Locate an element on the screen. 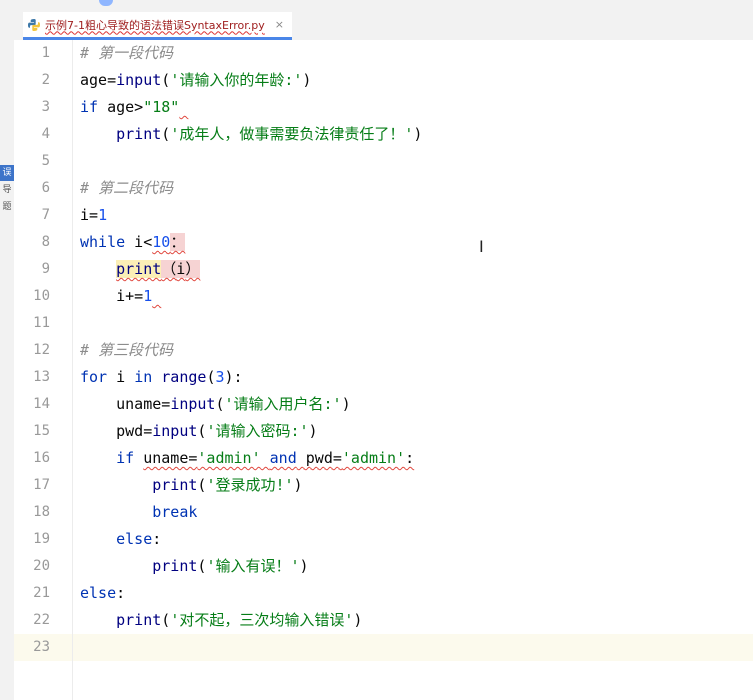  code-token: ( is located at coordinates (220, 404).